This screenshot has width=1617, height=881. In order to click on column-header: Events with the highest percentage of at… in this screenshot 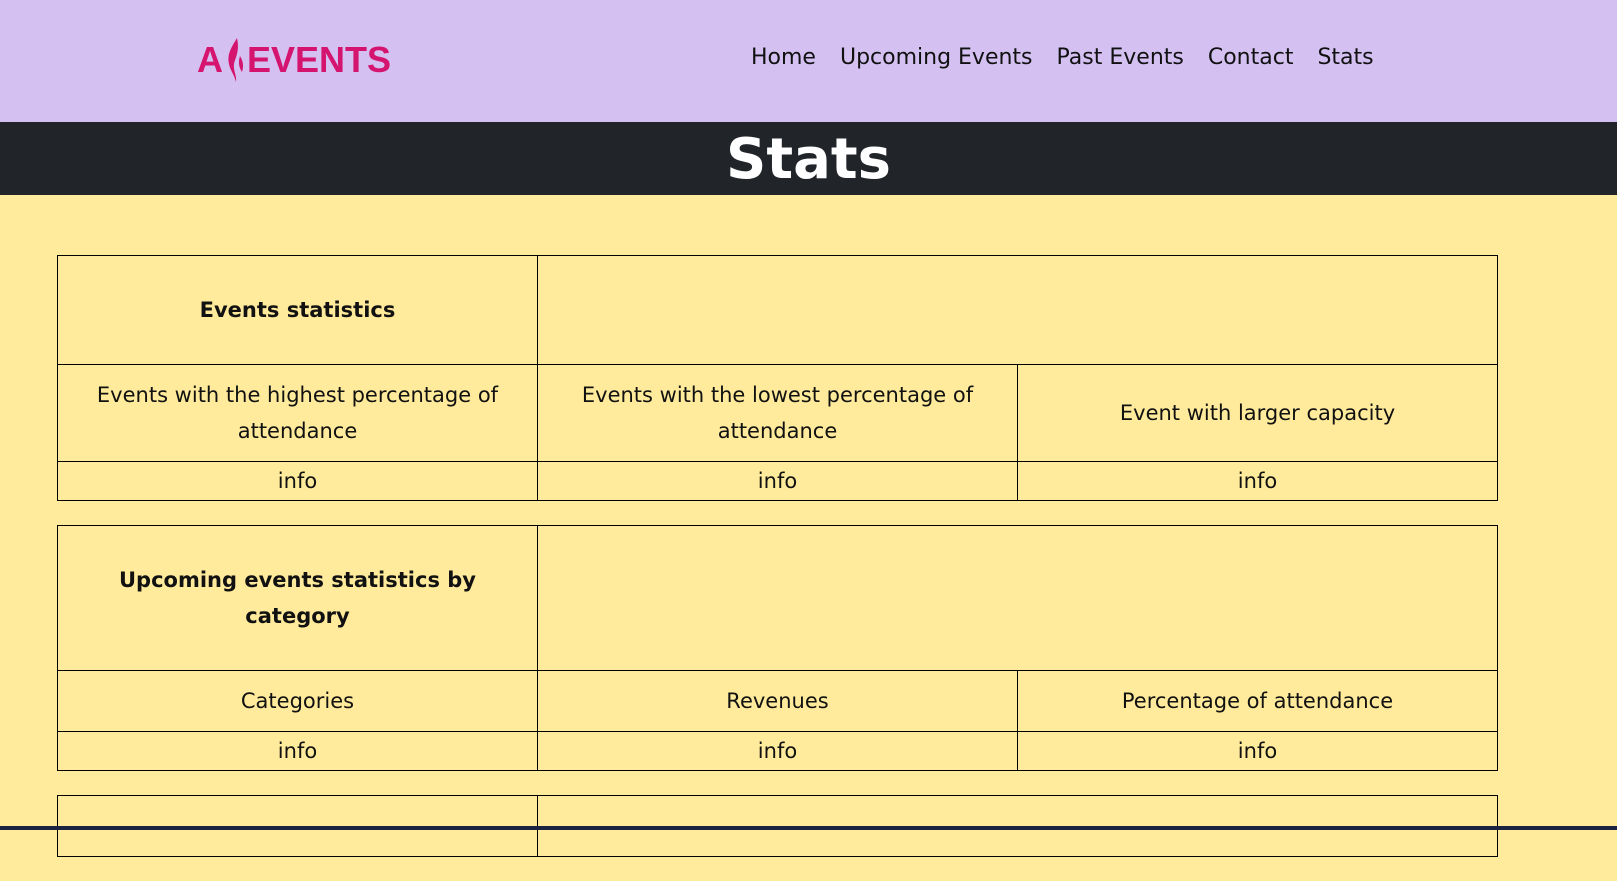, I will do `click(297, 413)`.